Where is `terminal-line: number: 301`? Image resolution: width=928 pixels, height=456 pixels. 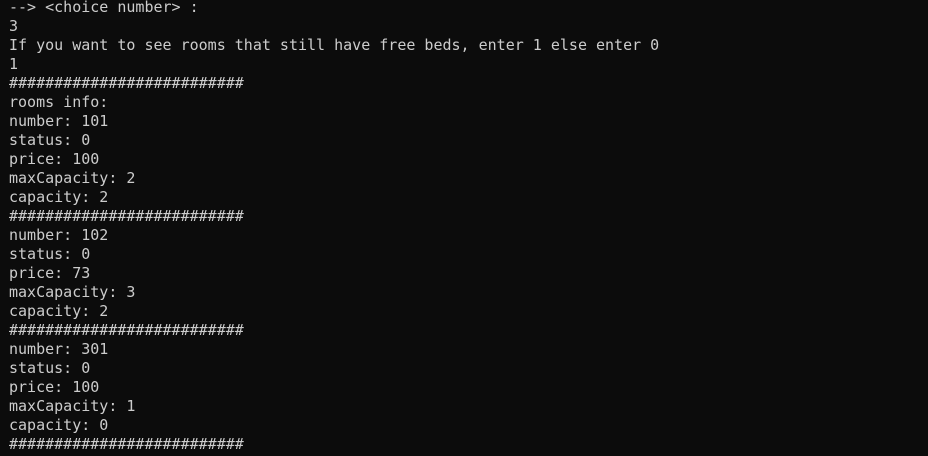
terminal-line: number: 301 is located at coordinates (59, 349).